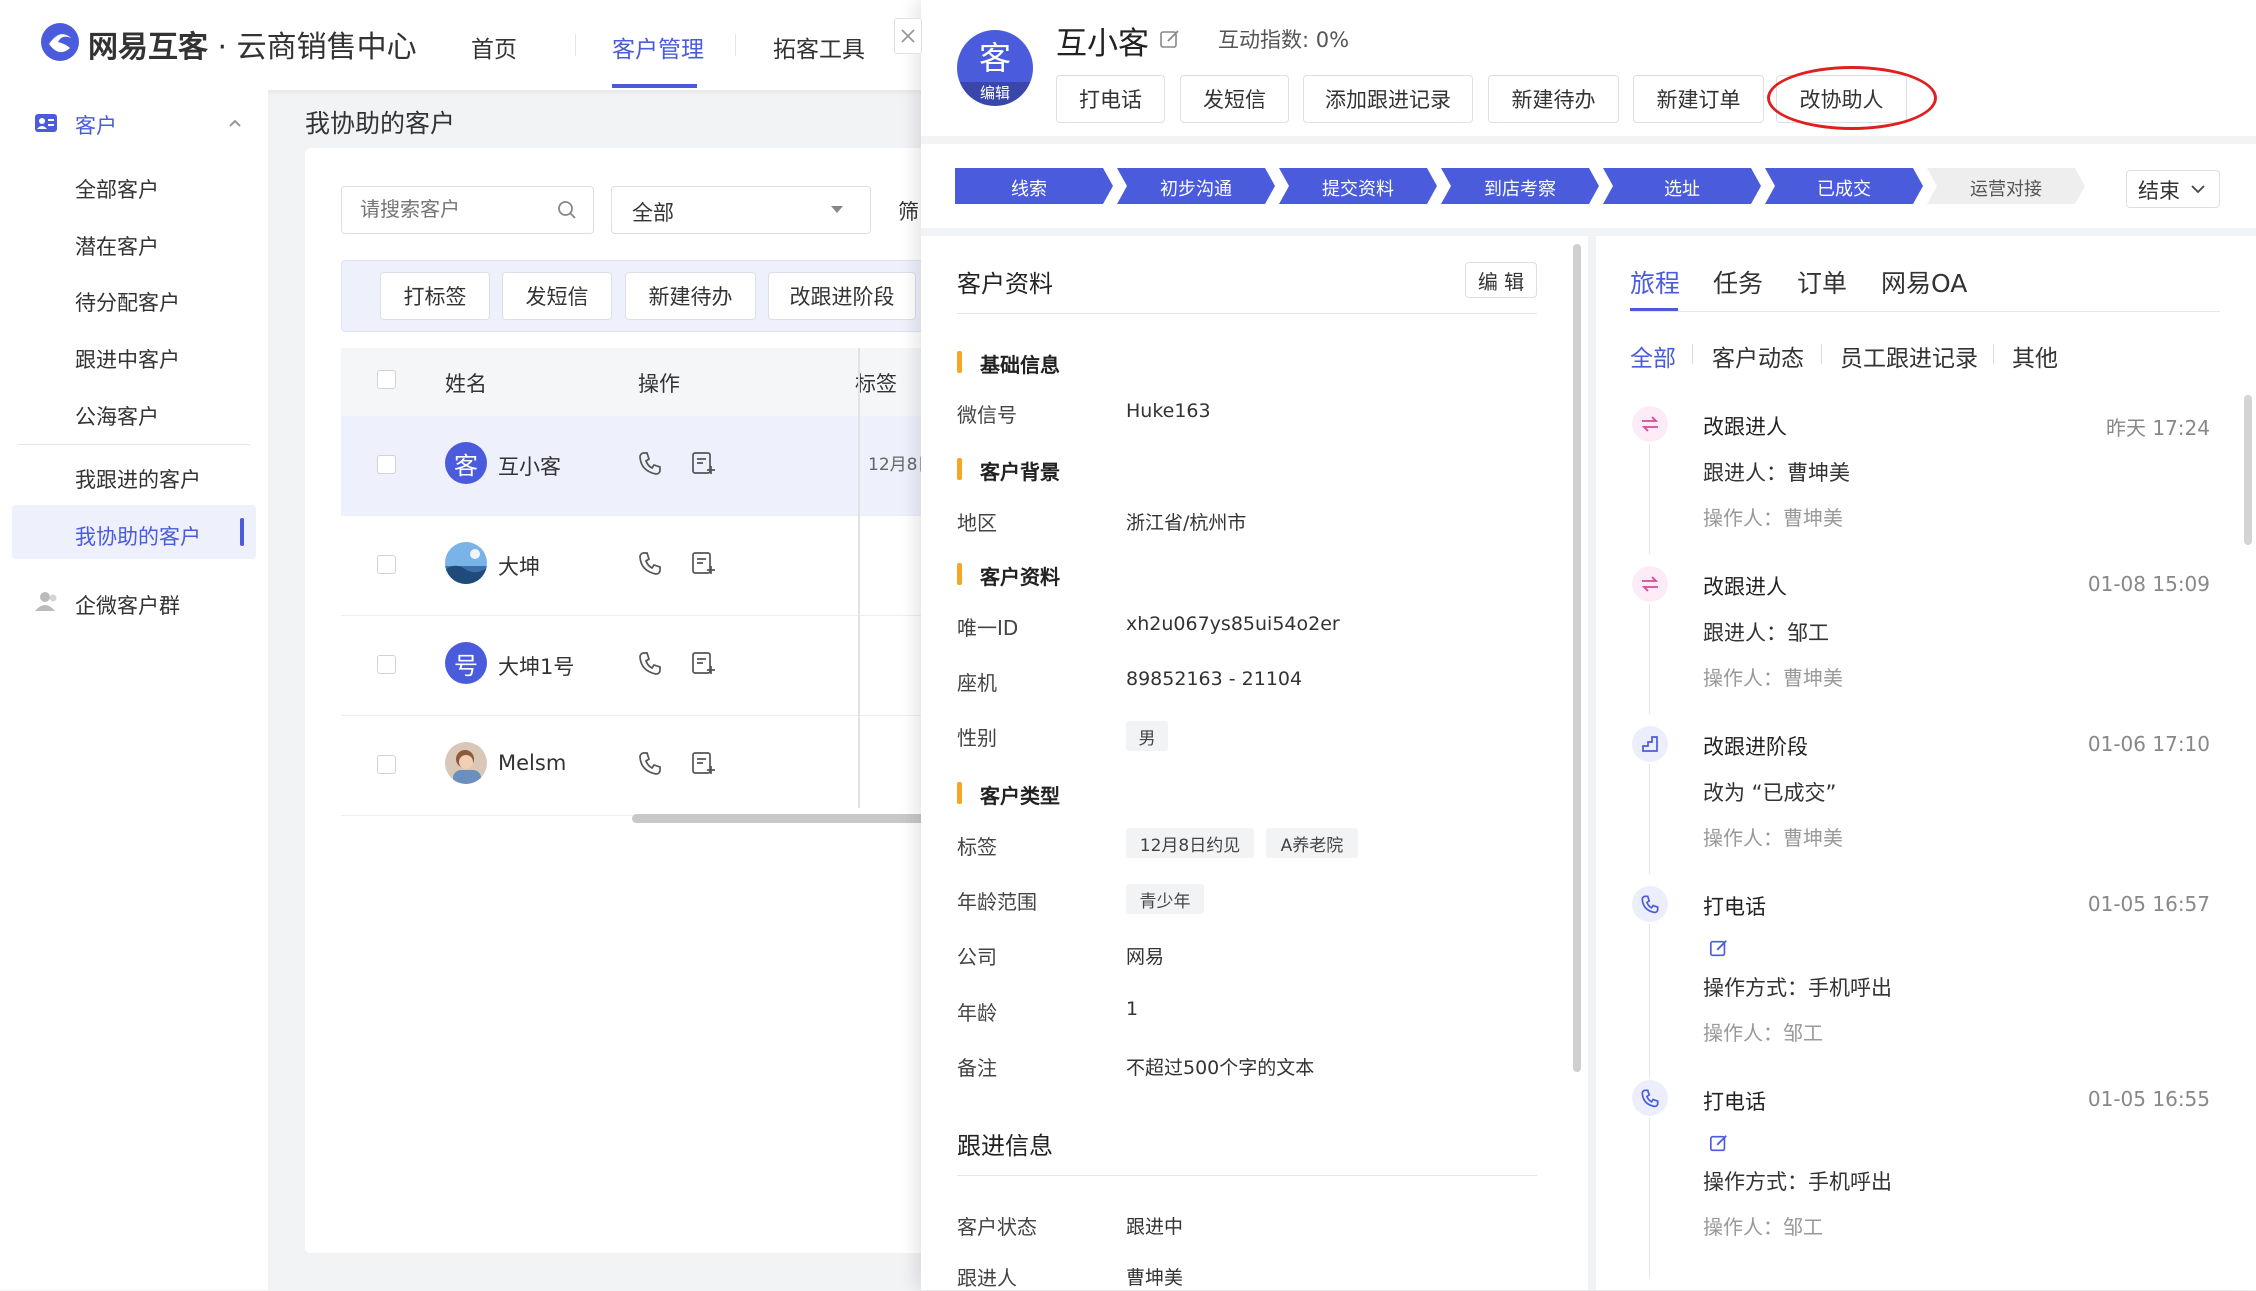 The width and height of the screenshot is (2256, 1291). I want to click on field-value-follower: 曹坤美, so click(1155, 1278).